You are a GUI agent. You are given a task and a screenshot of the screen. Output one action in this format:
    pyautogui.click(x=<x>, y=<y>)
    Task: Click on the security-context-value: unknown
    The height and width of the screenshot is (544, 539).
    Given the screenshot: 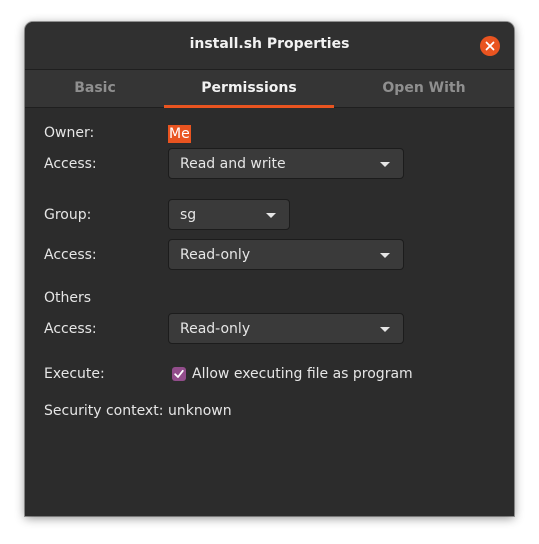 What is the action you would take?
    pyautogui.click(x=200, y=411)
    